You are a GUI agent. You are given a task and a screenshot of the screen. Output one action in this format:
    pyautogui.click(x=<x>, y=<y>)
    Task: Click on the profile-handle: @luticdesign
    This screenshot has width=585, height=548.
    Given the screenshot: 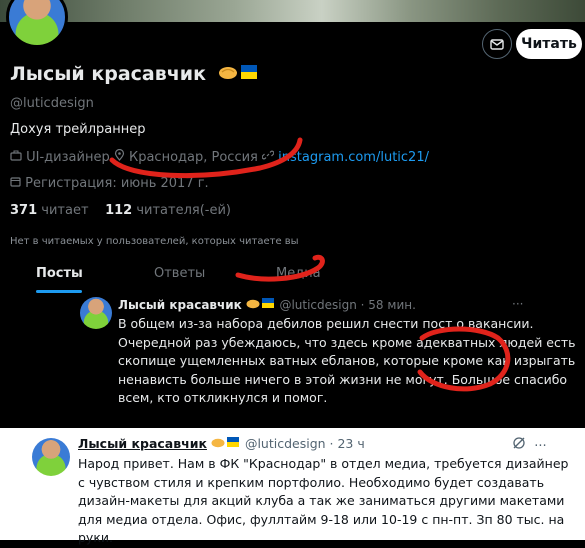 What is the action you would take?
    pyautogui.click(x=52, y=103)
    